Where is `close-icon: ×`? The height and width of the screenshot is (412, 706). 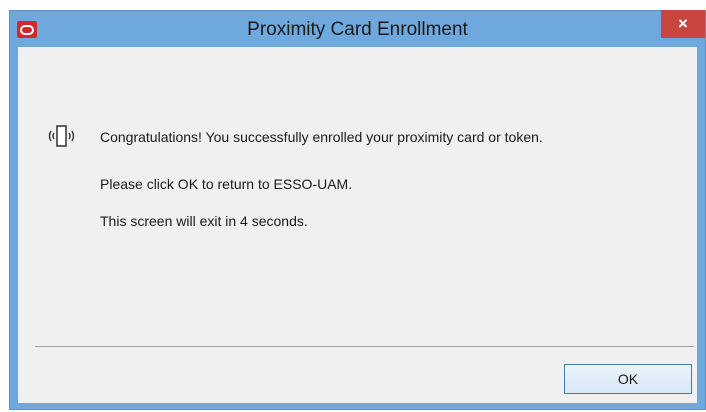
close-icon: × is located at coordinates (683, 23).